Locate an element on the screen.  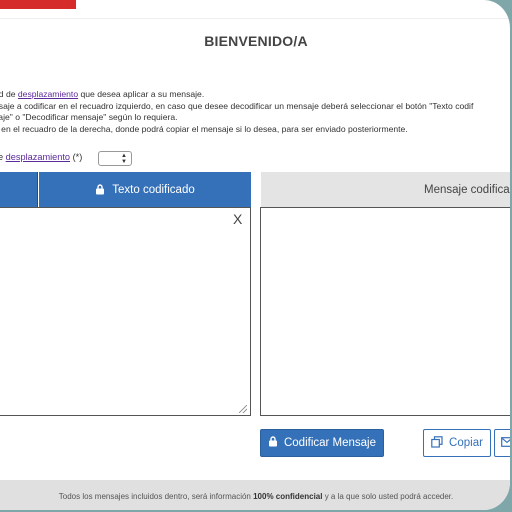
shift-required-mark: (*) is located at coordinates (76, 157).